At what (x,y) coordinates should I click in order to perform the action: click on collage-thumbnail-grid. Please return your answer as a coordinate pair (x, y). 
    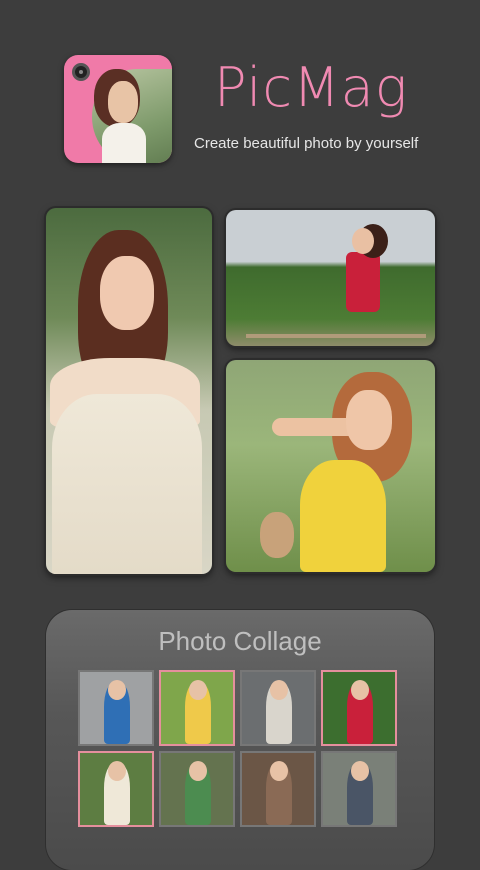
    Looking at the image, I should click on (237, 748).